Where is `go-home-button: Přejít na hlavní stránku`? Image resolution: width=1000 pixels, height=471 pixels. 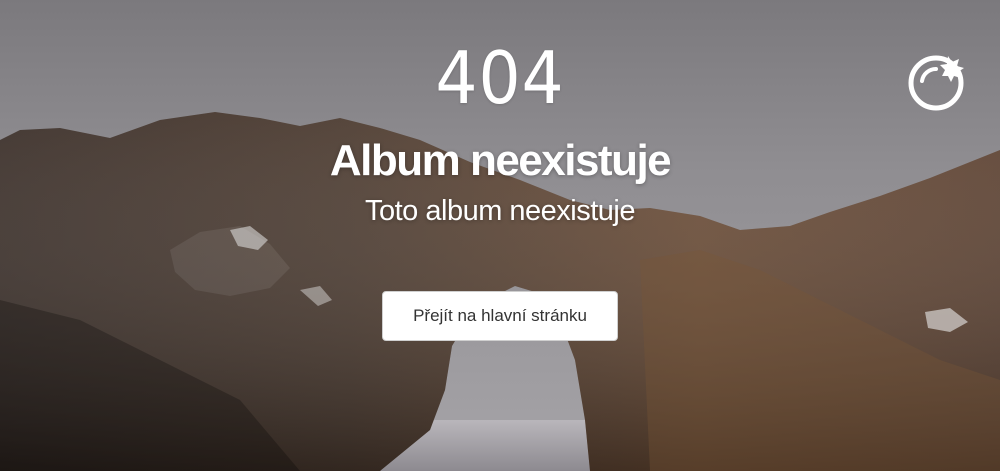 go-home-button: Přejít na hlavní stránku is located at coordinates (500, 316).